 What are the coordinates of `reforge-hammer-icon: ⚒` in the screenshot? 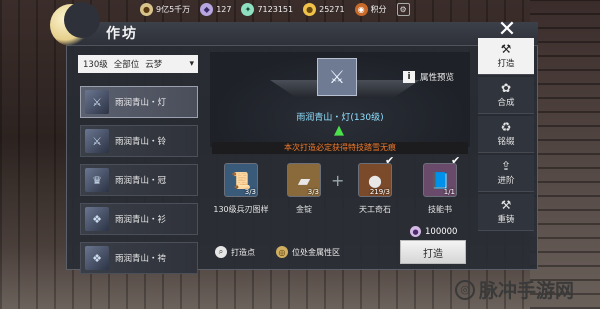 It's located at (506, 205).